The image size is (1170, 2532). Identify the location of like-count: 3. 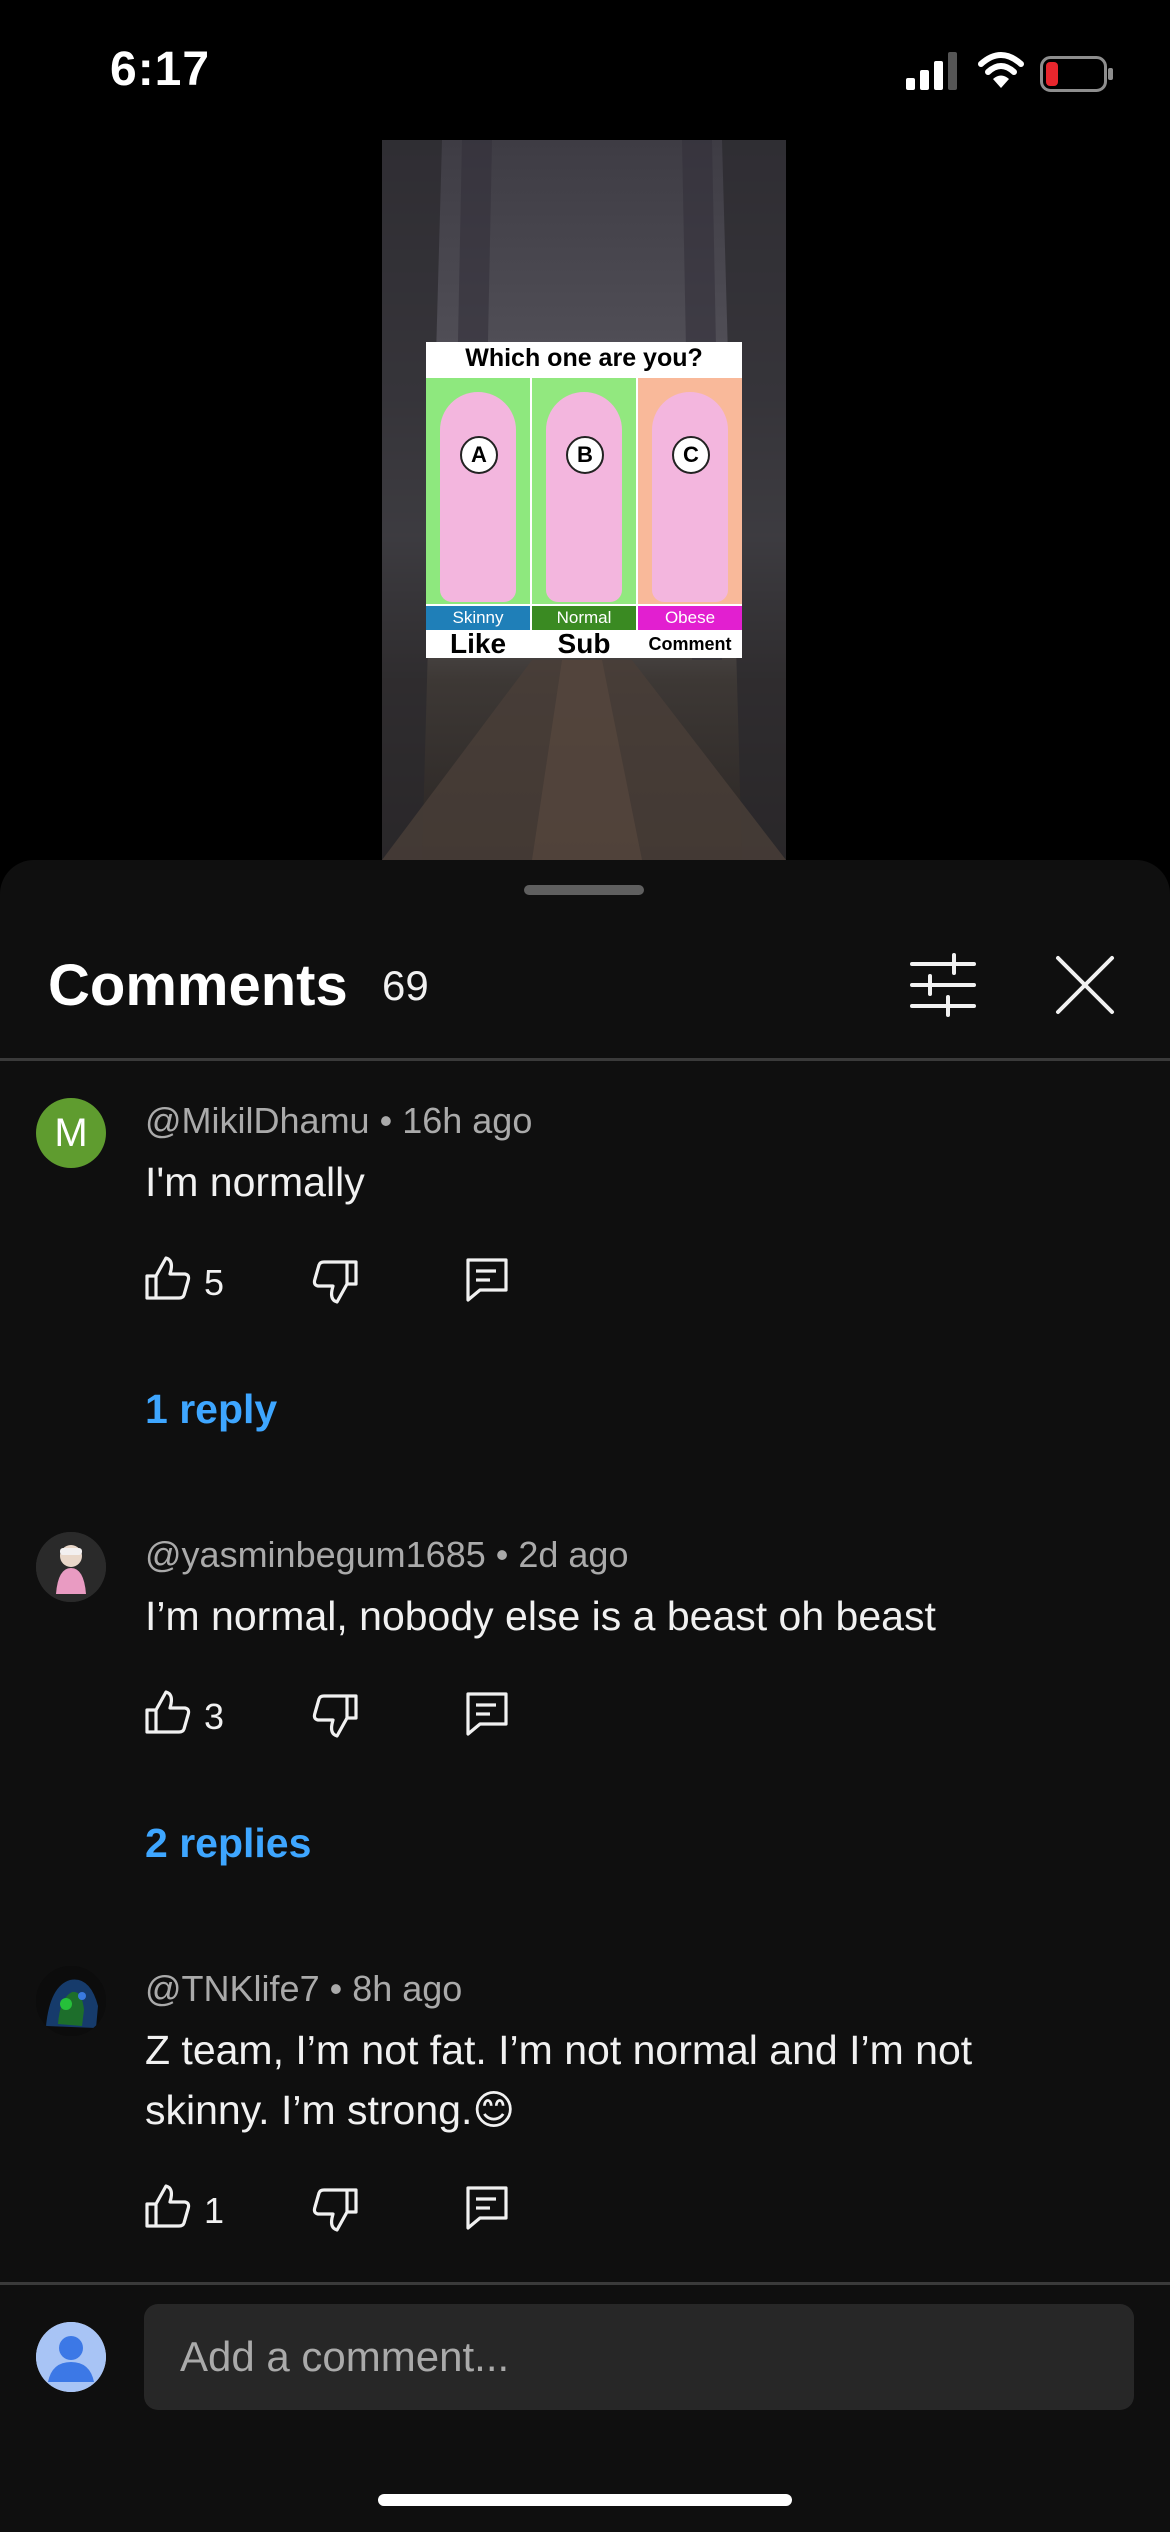
(214, 1716).